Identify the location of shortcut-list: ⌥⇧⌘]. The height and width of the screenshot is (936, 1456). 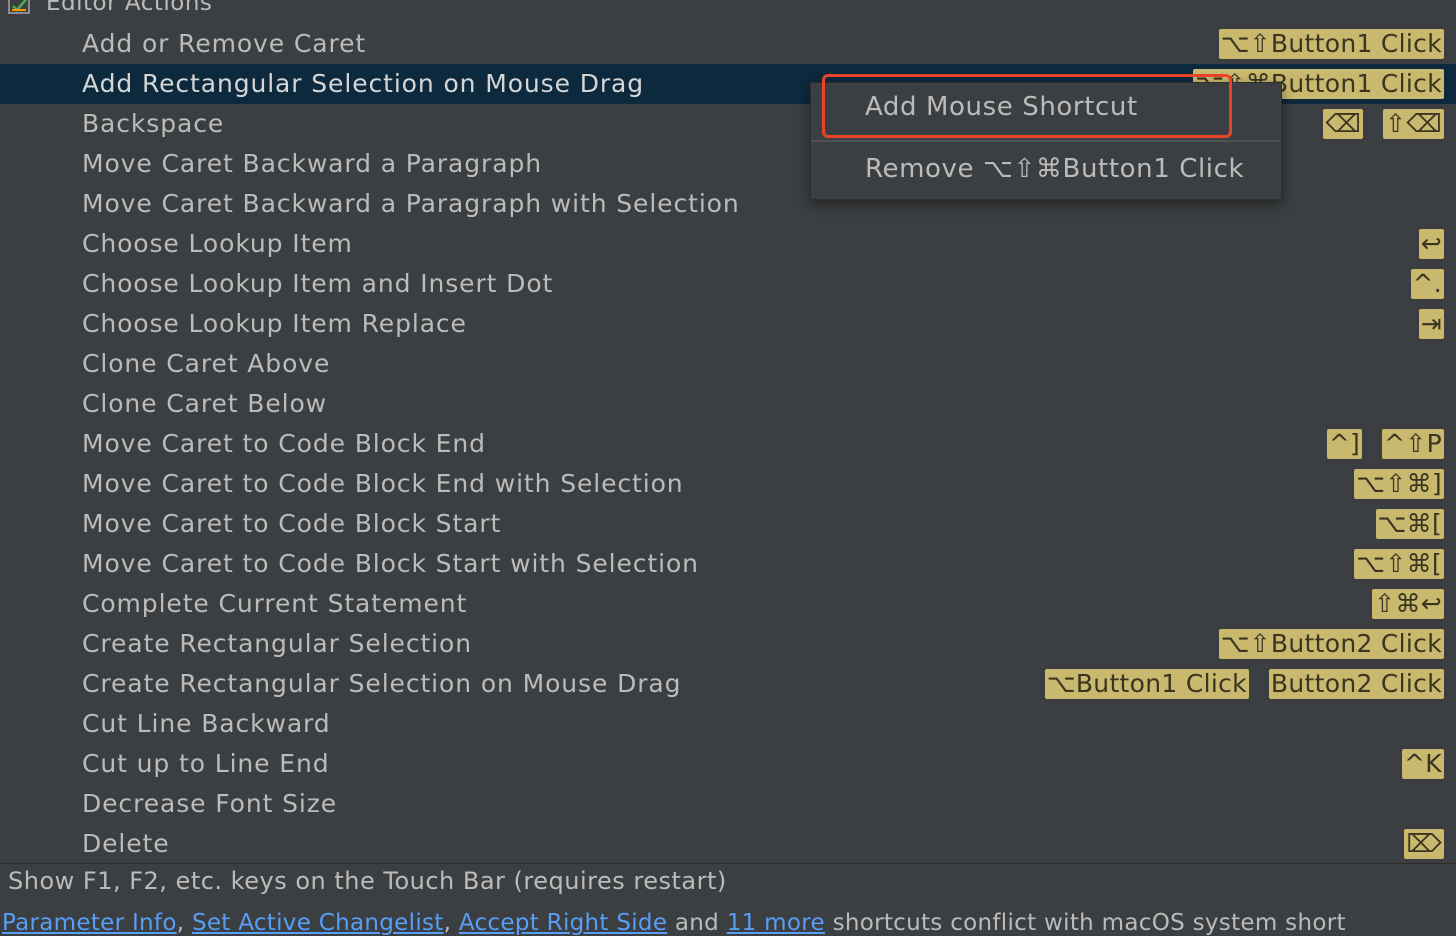
(1399, 484).